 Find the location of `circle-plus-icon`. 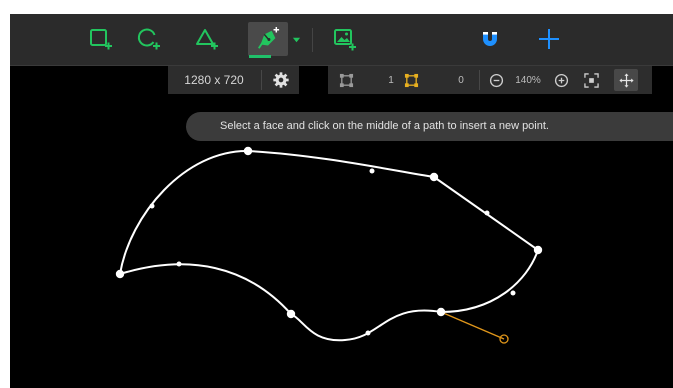

circle-plus-icon is located at coordinates (148, 39).